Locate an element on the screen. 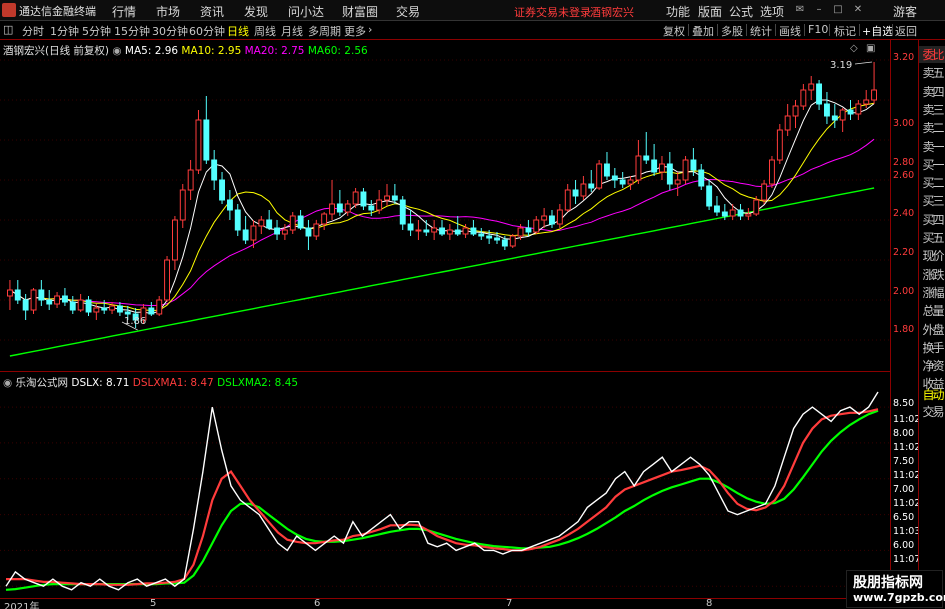 Image resolution: width=945 pixels, height=609 pixels. period-more: 更多 is located at coordinates (355, 31).